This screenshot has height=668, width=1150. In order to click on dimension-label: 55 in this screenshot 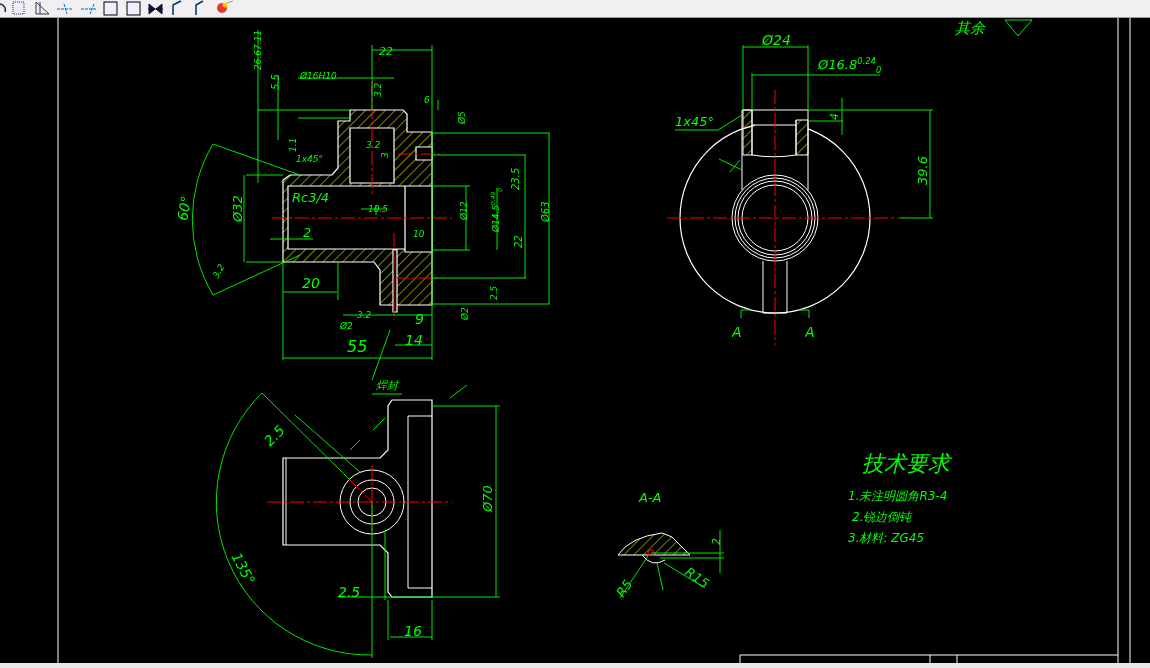, I will do `click(357, 347)`.